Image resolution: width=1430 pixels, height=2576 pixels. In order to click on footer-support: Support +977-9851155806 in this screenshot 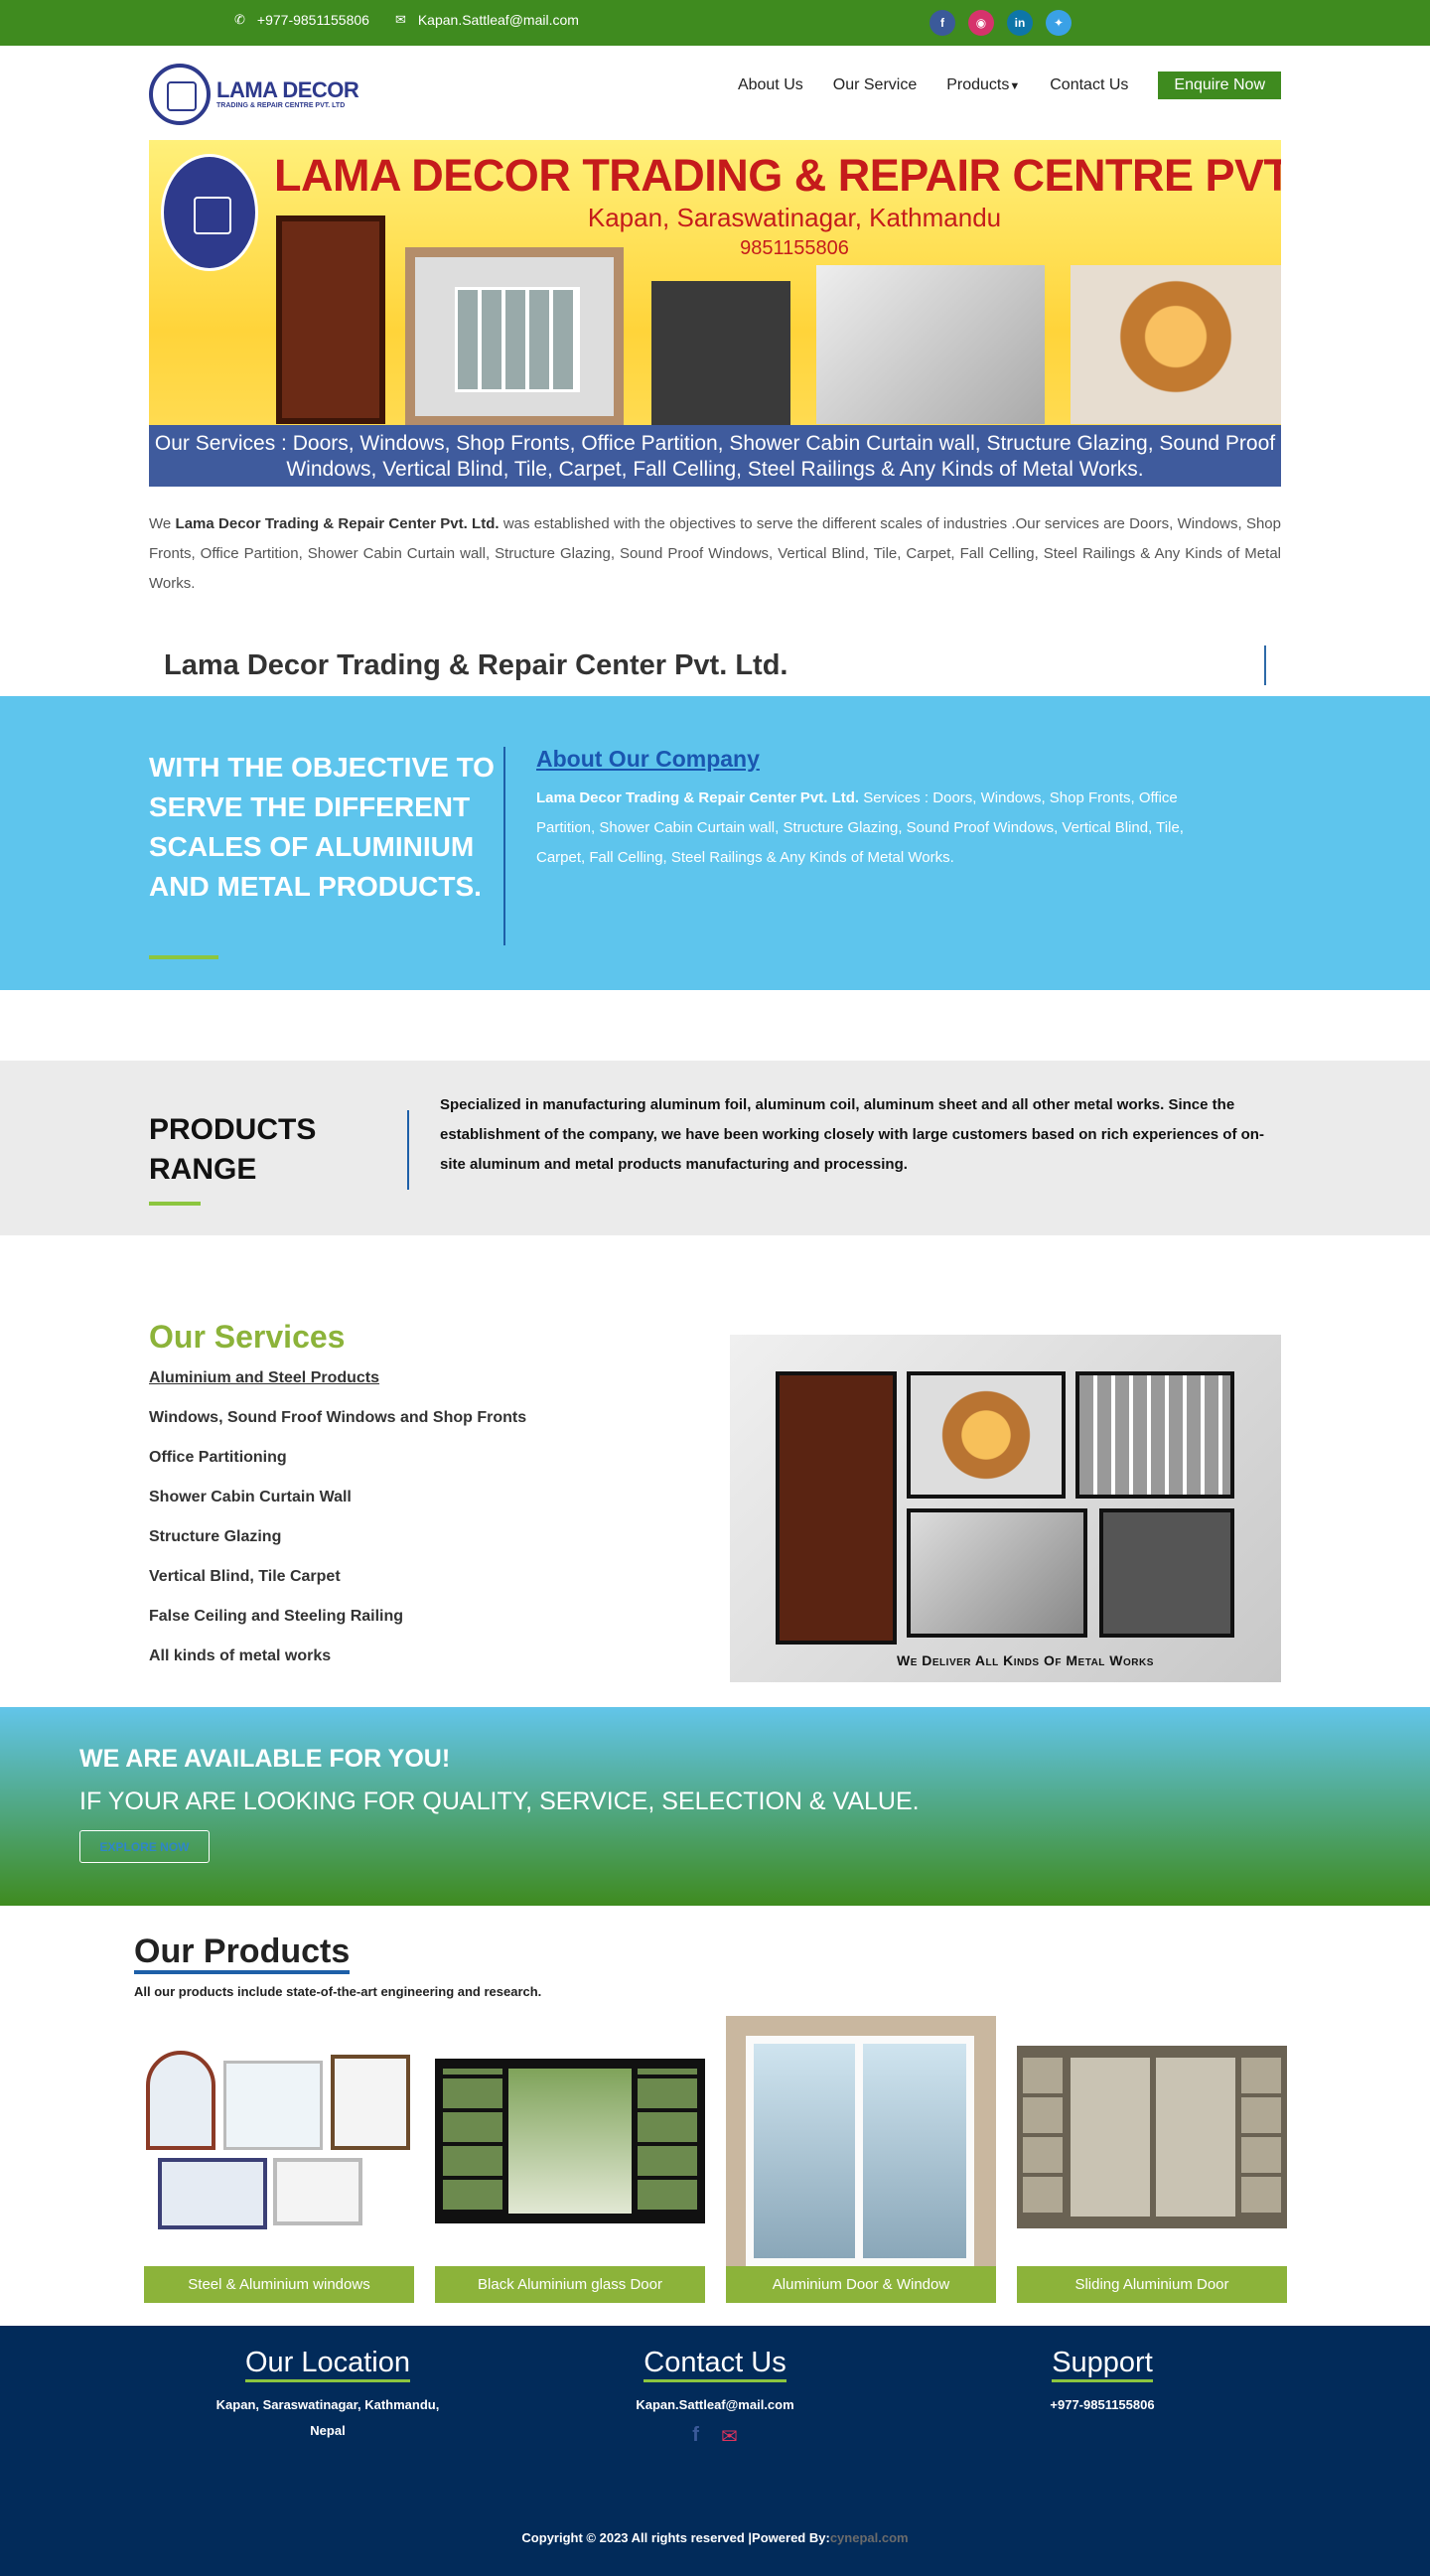, I will do `click(1102, 2382)`.